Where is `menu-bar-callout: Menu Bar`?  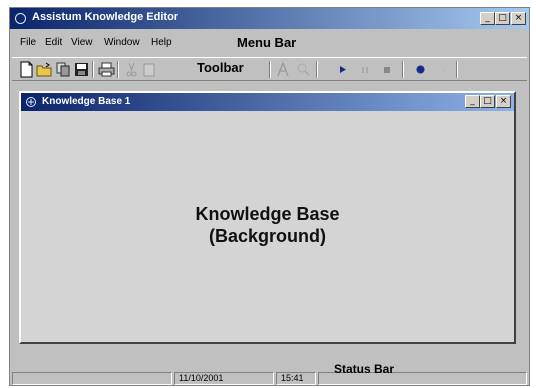
menu-bar-callout: Menu Bar is located at coordinates (267, 42).